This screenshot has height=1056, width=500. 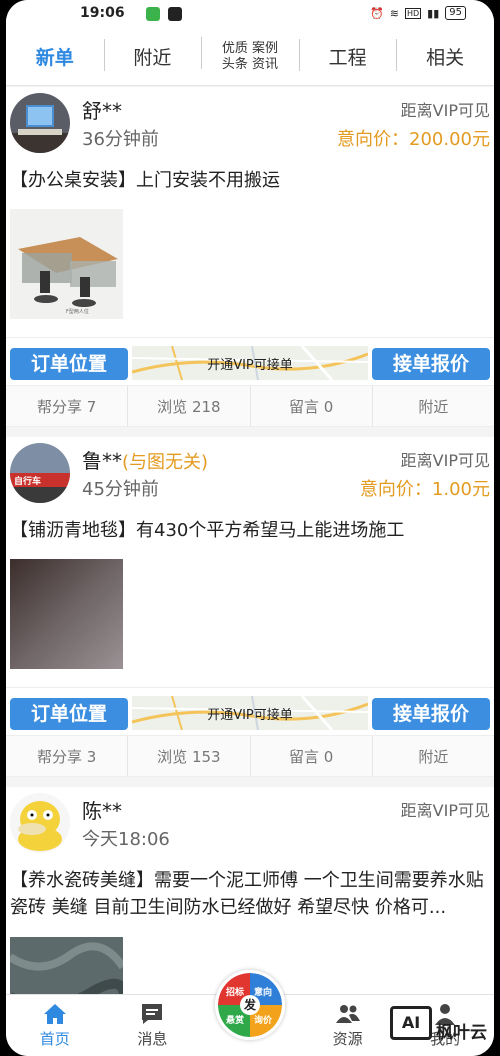 I want to click on order-title: 【铺沥青地毯】有430个平方希望马上能进场施工, so click(x=250, y=528).